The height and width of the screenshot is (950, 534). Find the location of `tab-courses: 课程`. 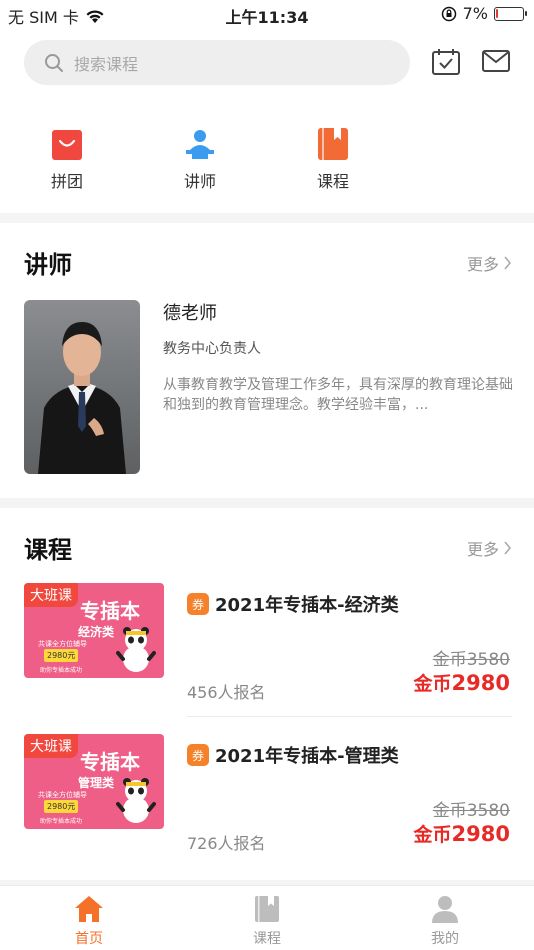

tab-courses: 课程 is located at coordinates (267, 921).